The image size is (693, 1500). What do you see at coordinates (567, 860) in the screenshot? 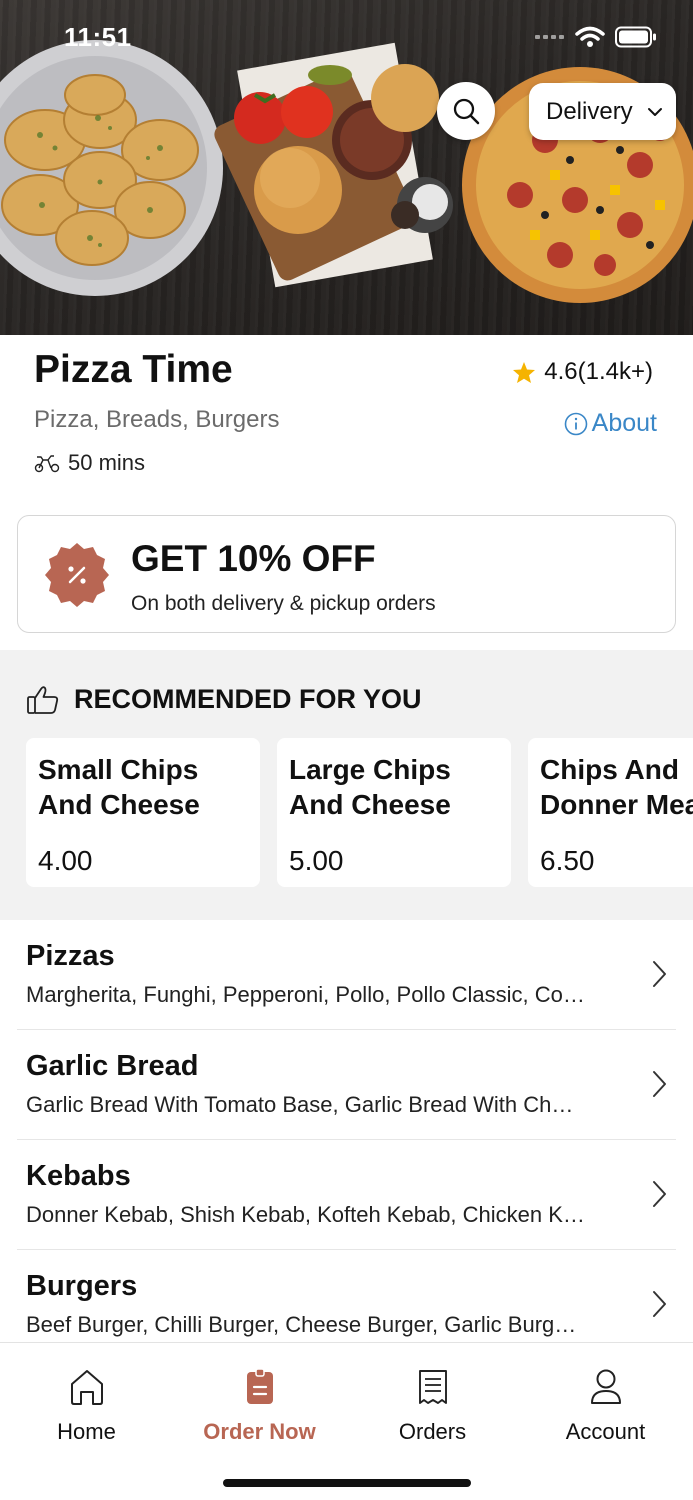
I see `recommended-item-price: 6.50` at bounding box center [567, 860].